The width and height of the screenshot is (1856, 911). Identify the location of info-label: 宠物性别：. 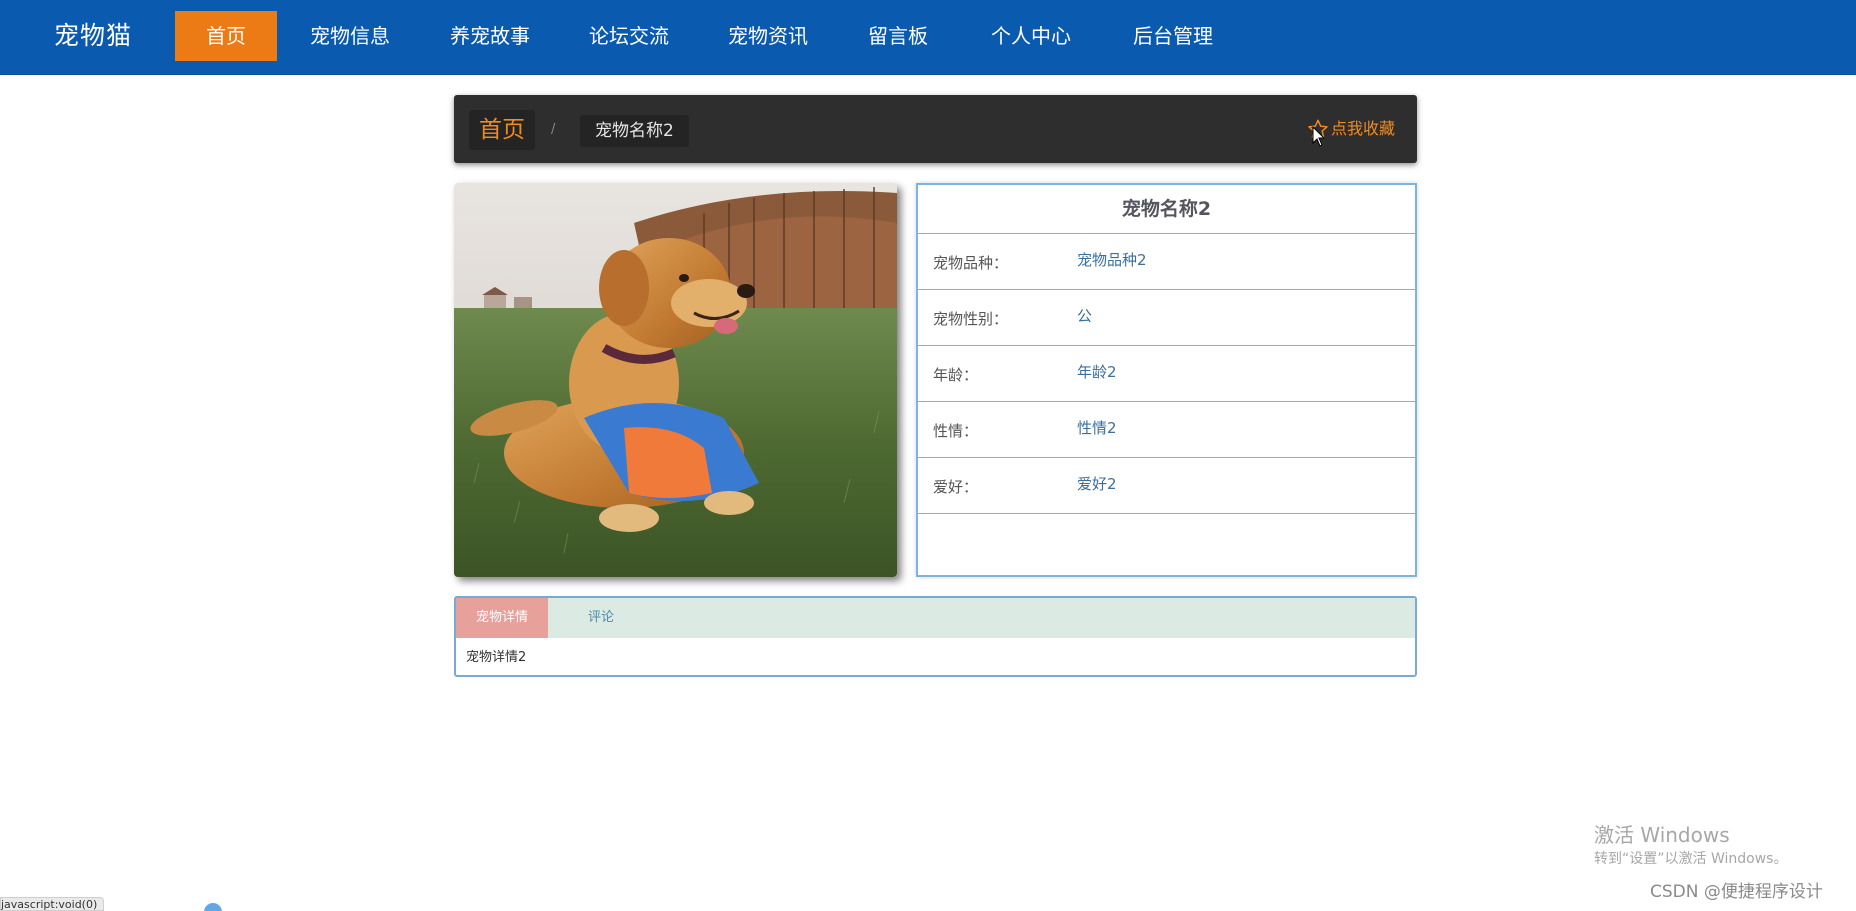
(971, 319).